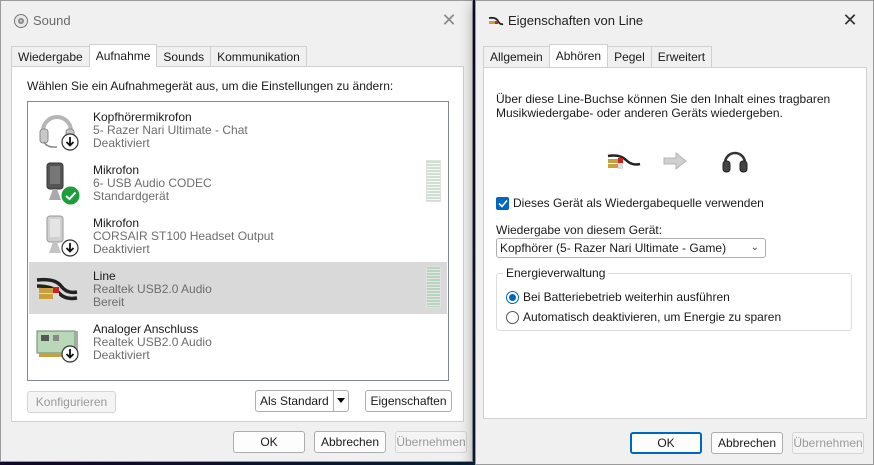 The image size is (874, 465). I want to click on radio-button, so click(512, 317).